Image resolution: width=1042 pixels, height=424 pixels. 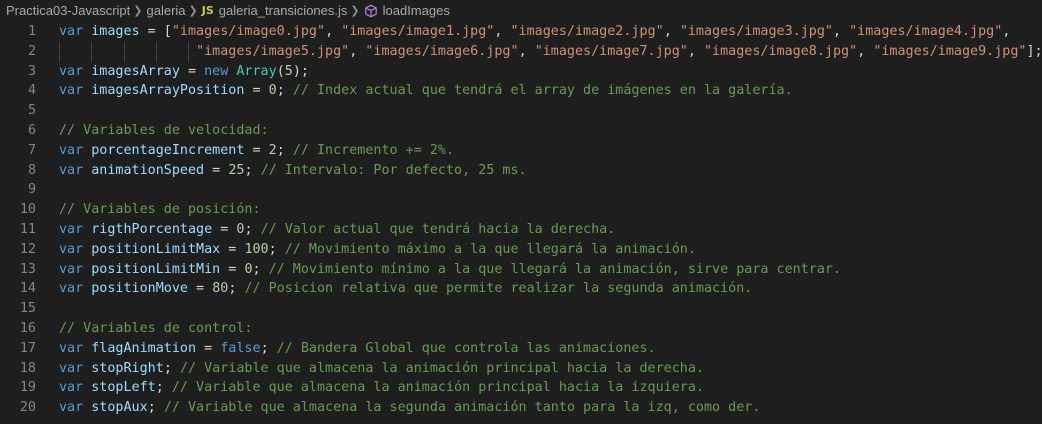 I want to click on breadcrumb-file: galeria_transiciones.js, so click(x=283, y=11).